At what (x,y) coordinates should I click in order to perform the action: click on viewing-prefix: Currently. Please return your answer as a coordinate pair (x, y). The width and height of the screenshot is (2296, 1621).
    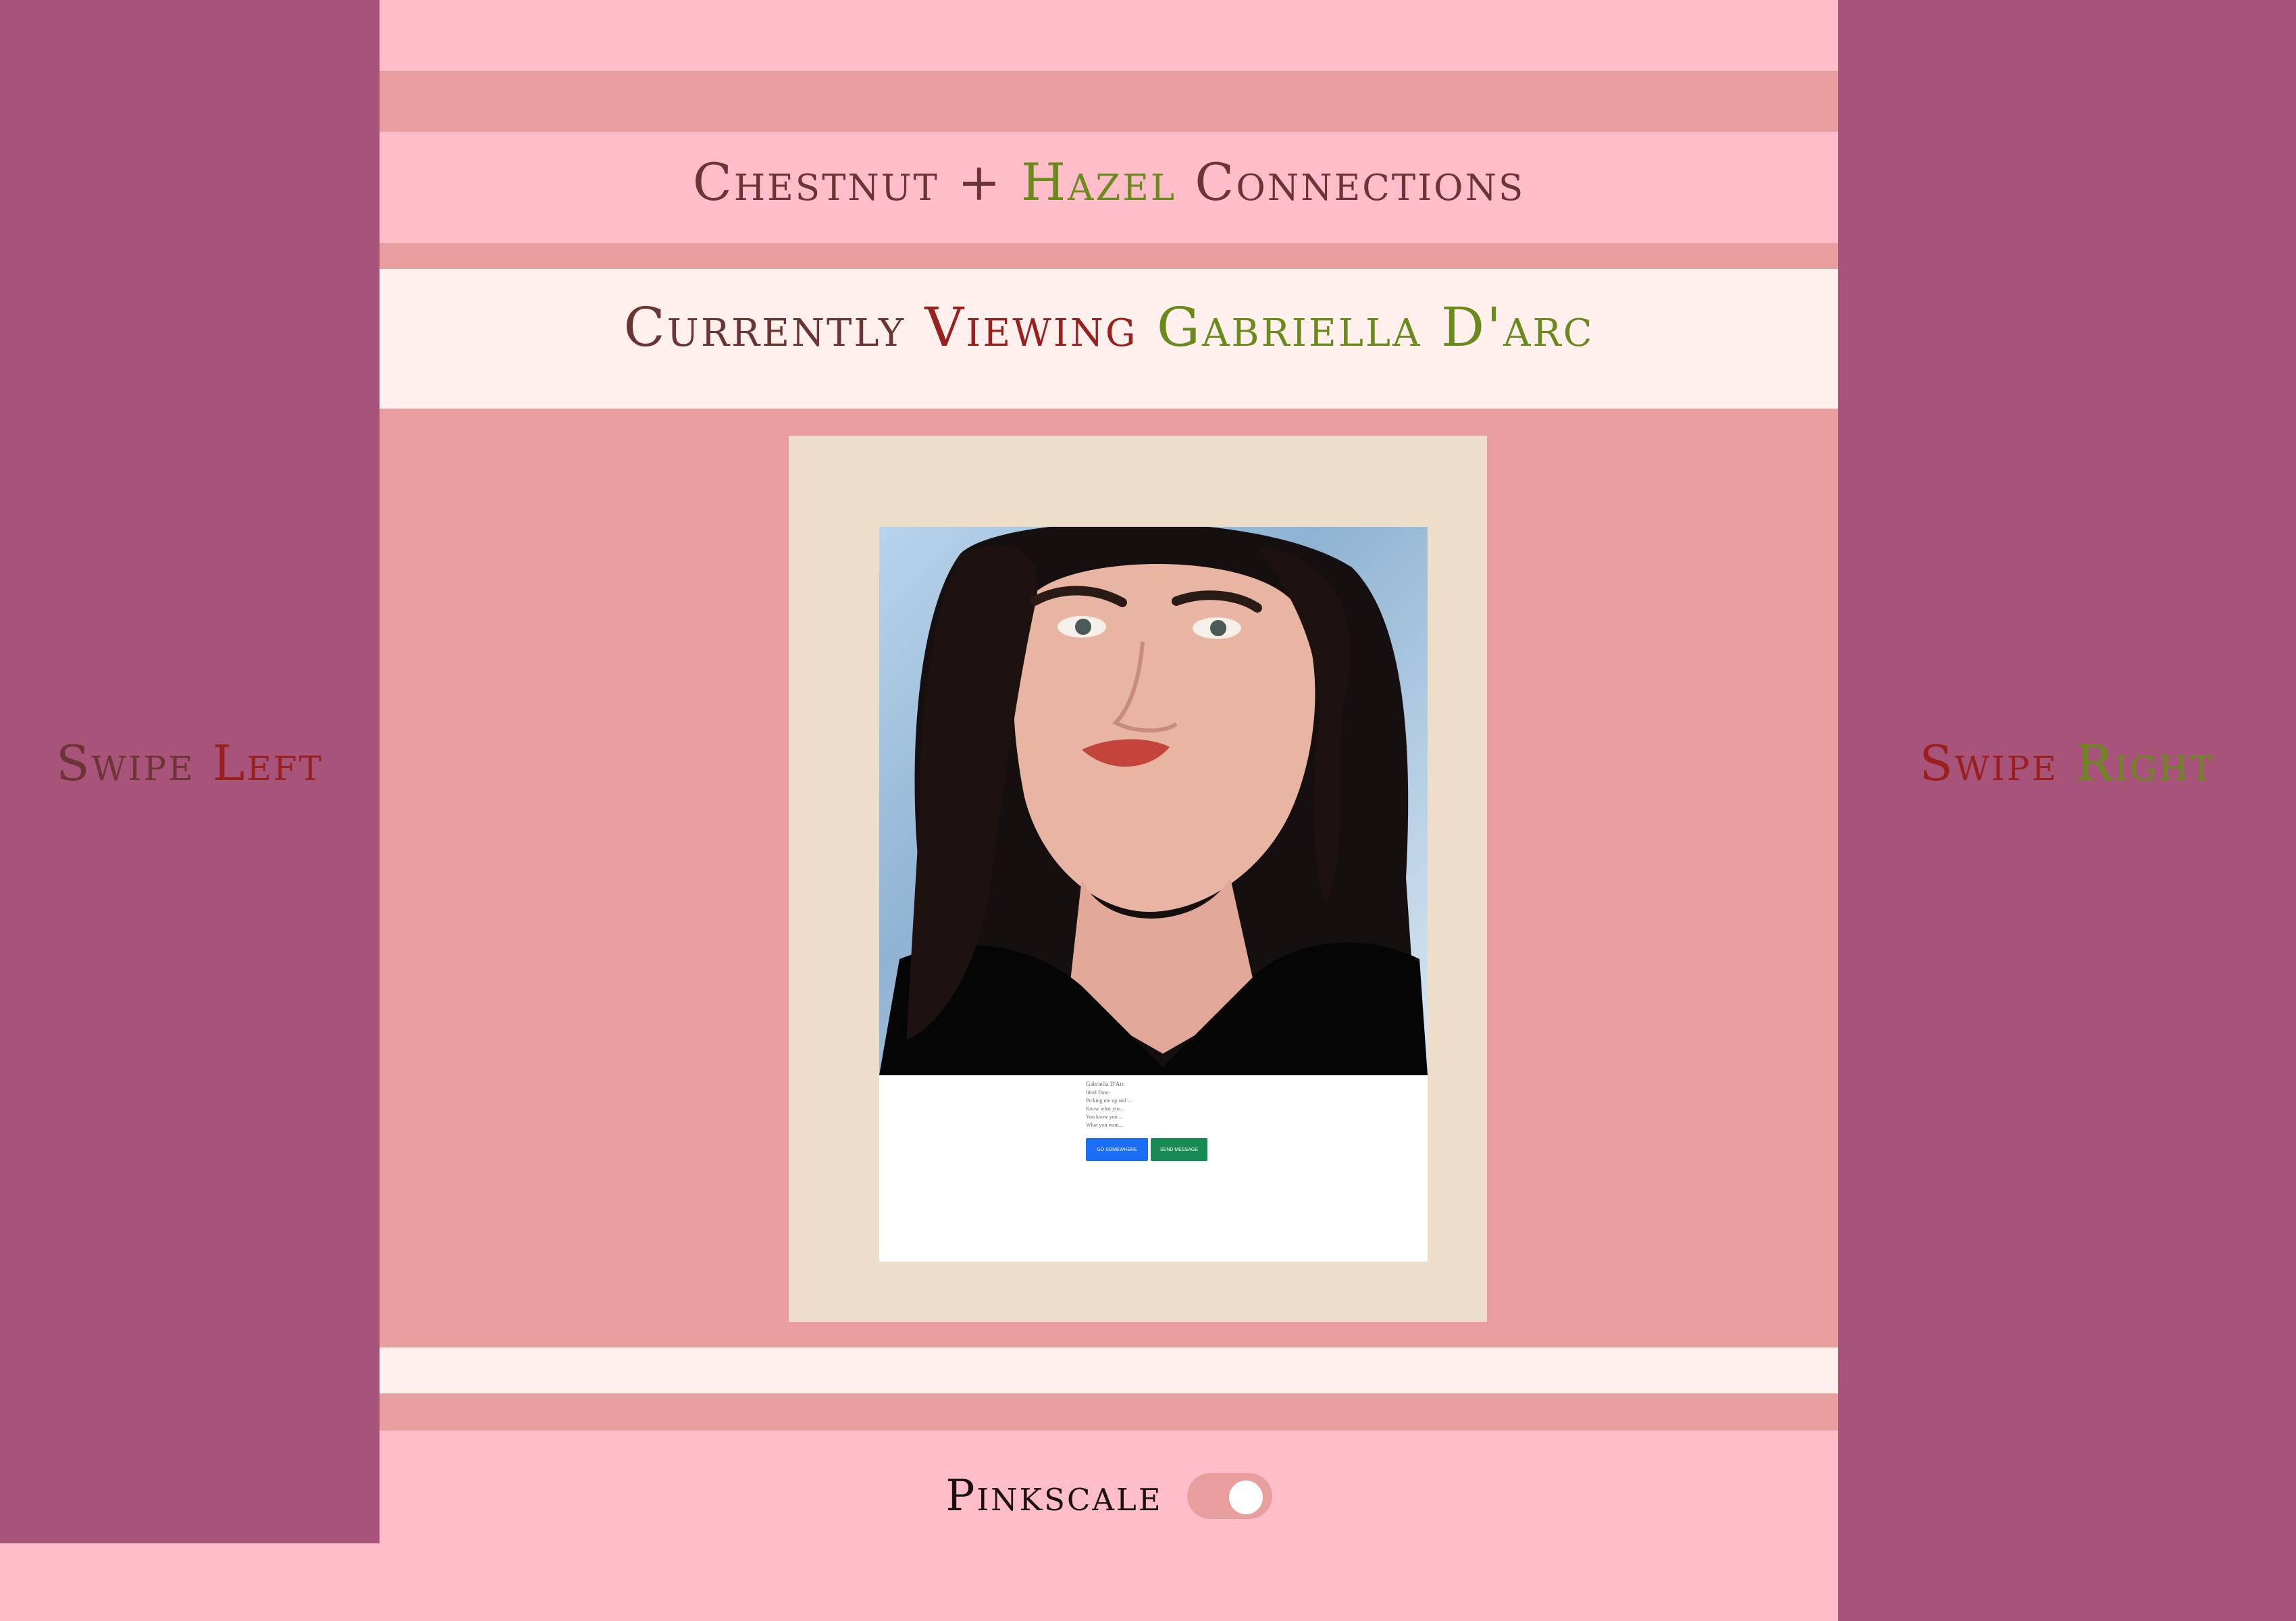
    Looking at the image, I should click on (764, 327).